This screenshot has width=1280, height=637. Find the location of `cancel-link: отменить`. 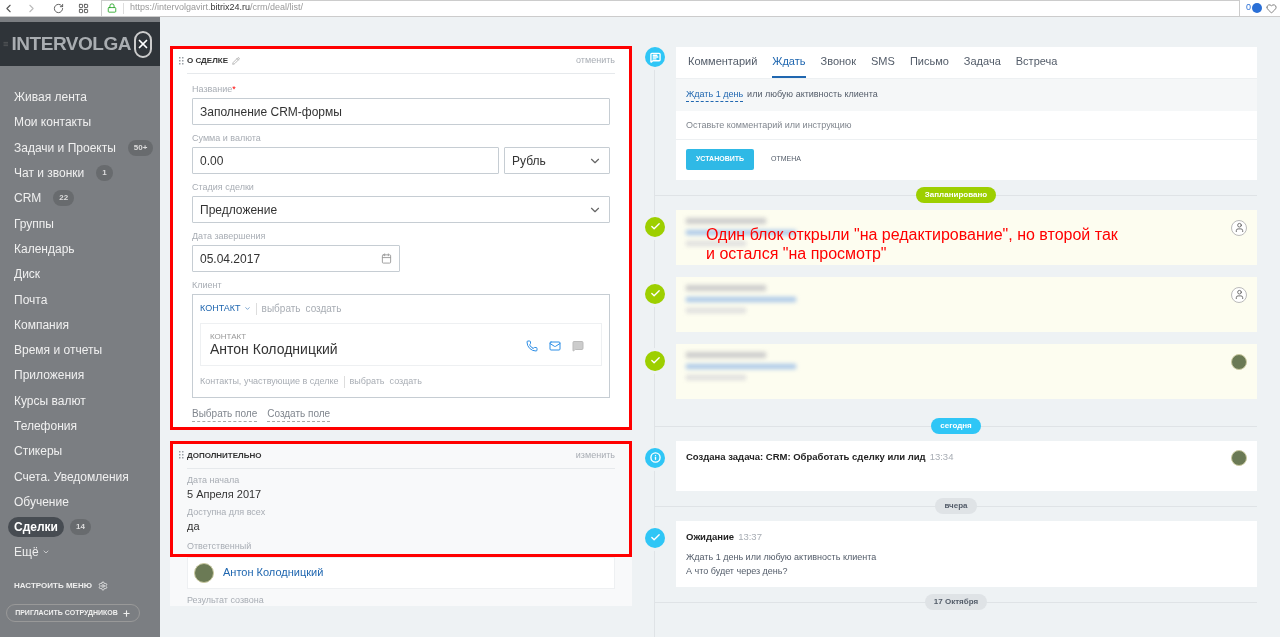

cancel-link: отменить is located at coordinates (595, 61).